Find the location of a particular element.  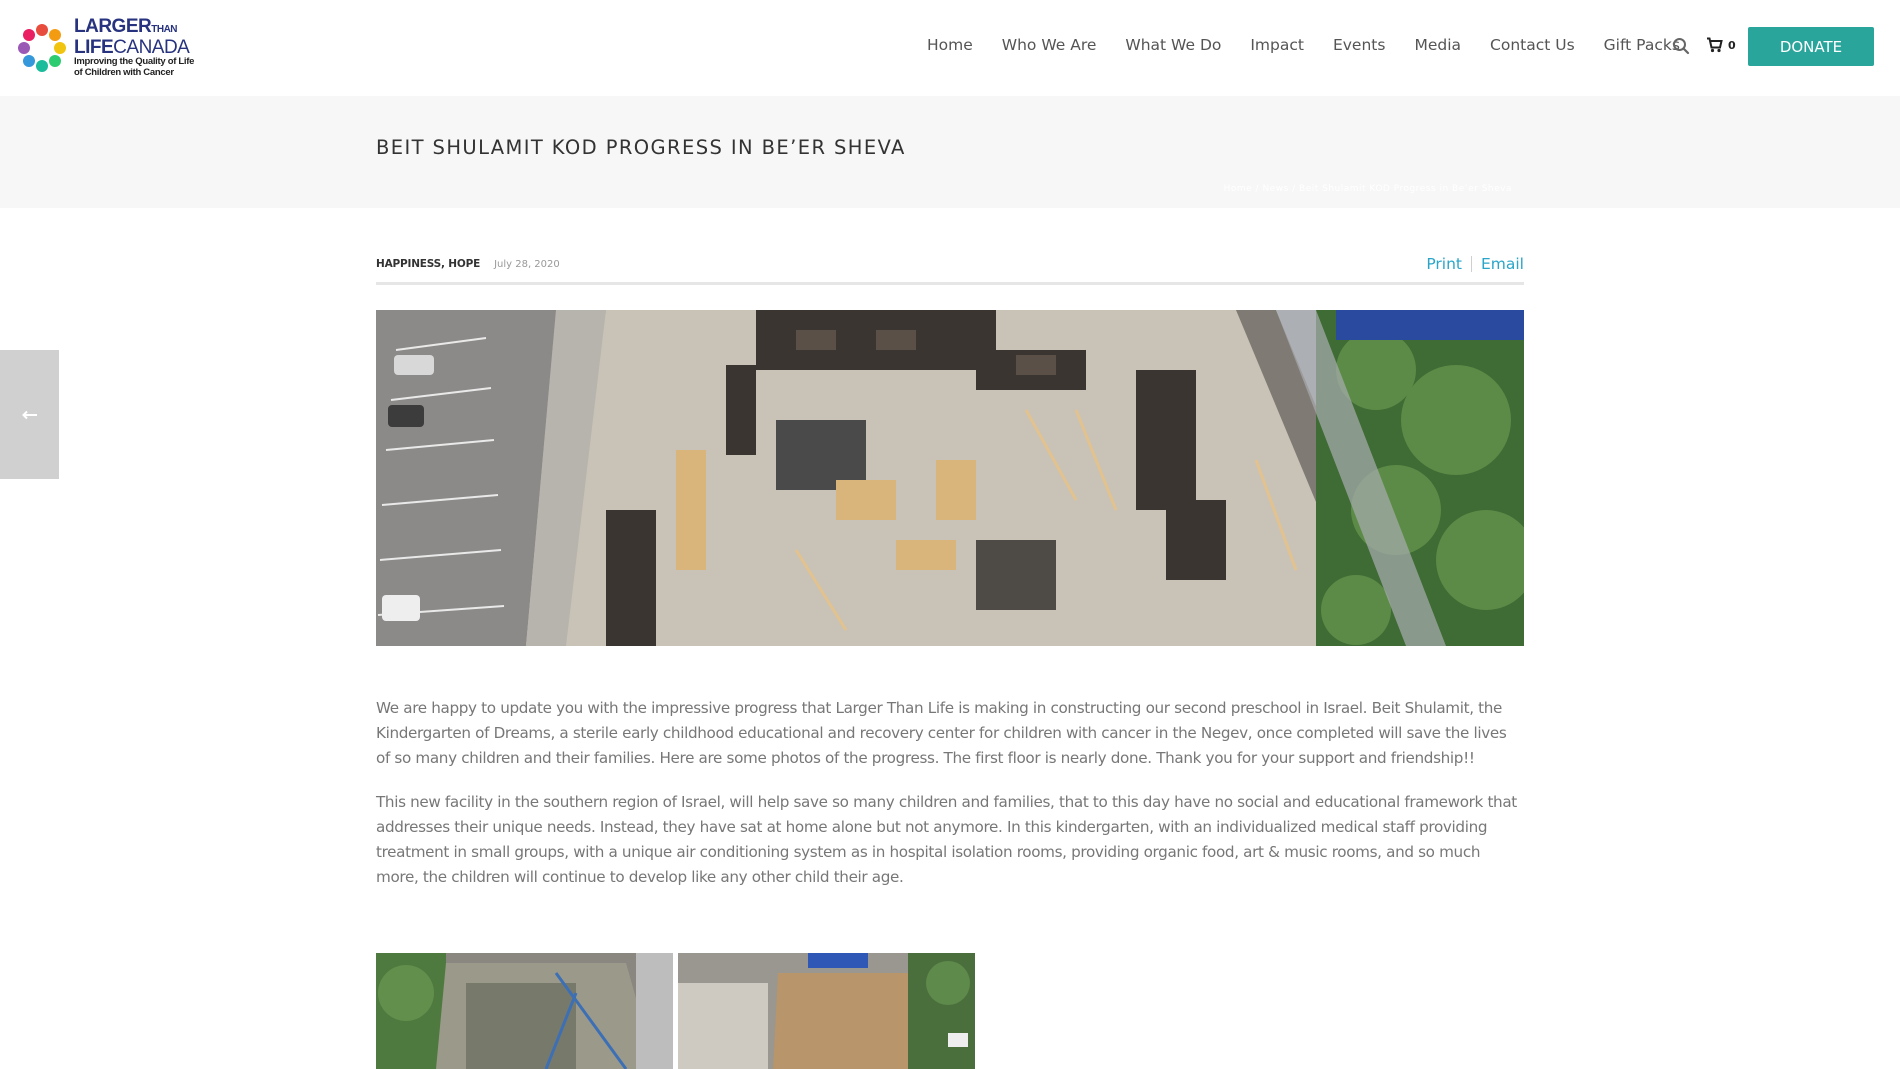

nav-home: Home is located at coordinates (950, 45).